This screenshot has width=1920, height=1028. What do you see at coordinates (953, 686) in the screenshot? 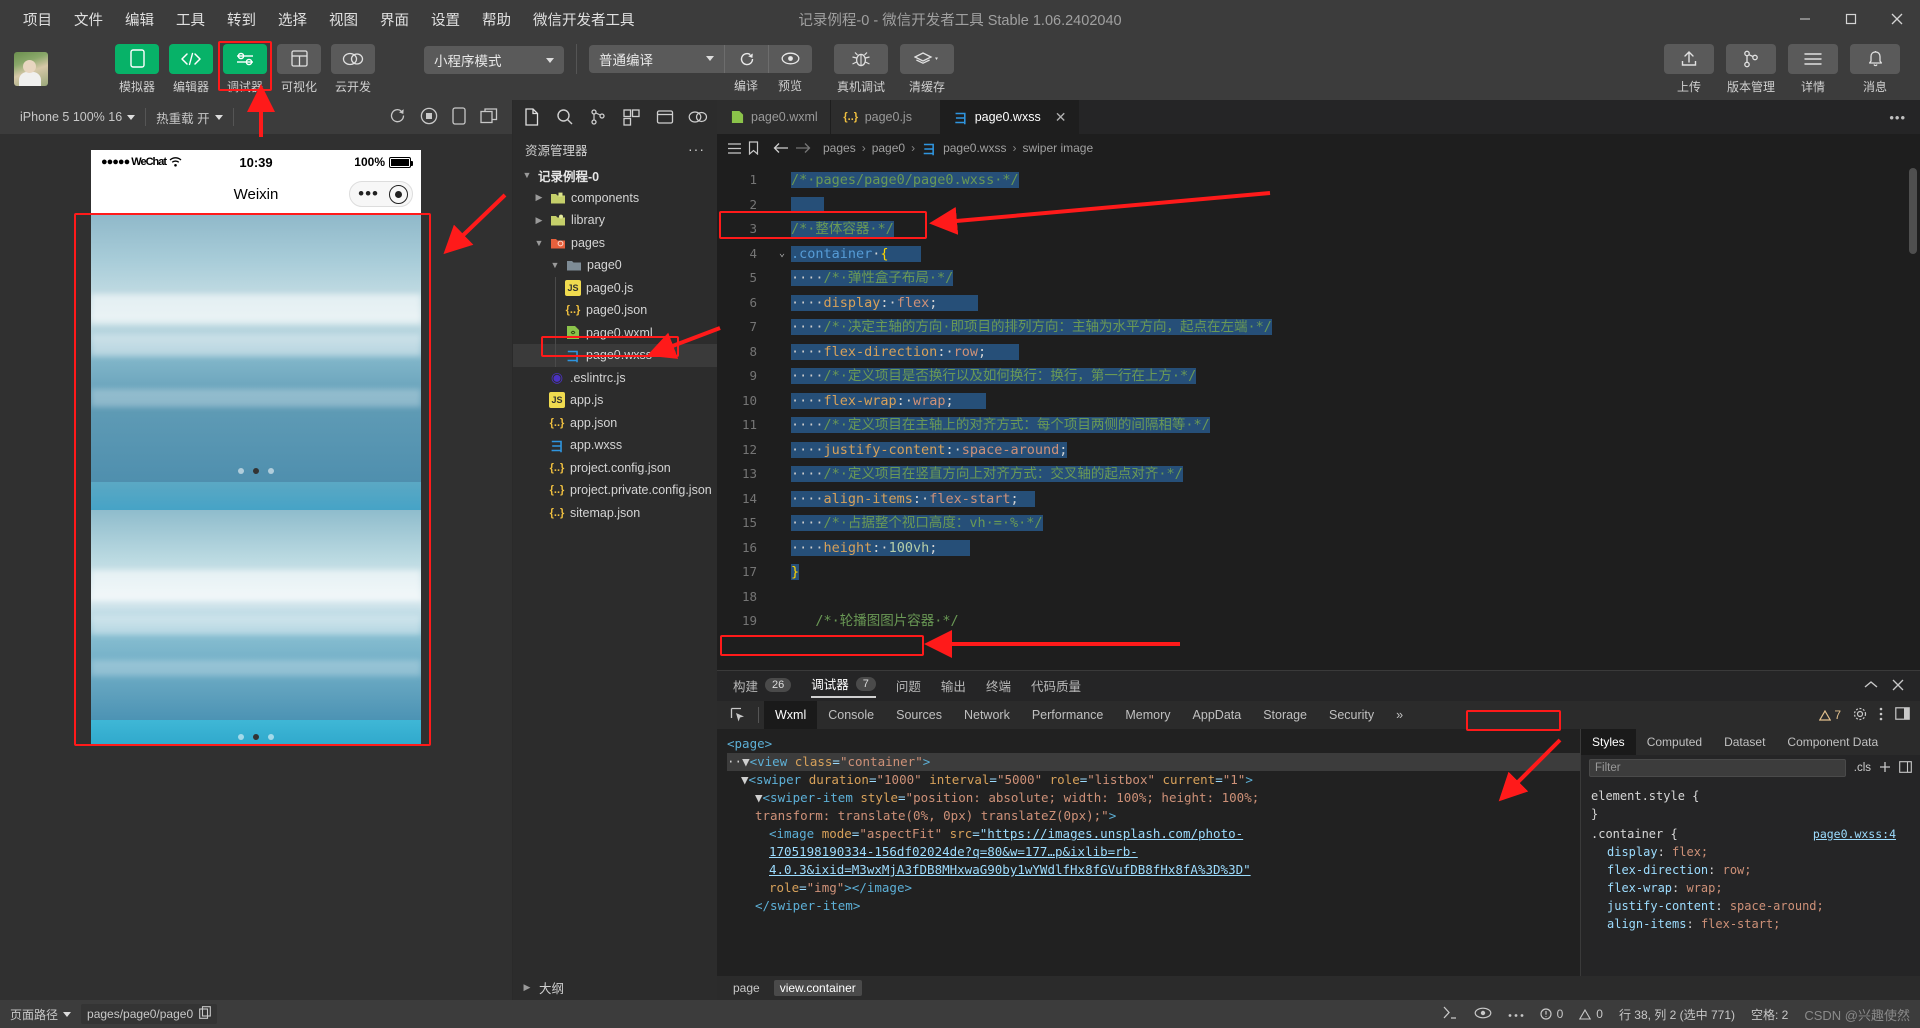
I see `devtools-tab-output: 输出` at bounding box center [953, 686].